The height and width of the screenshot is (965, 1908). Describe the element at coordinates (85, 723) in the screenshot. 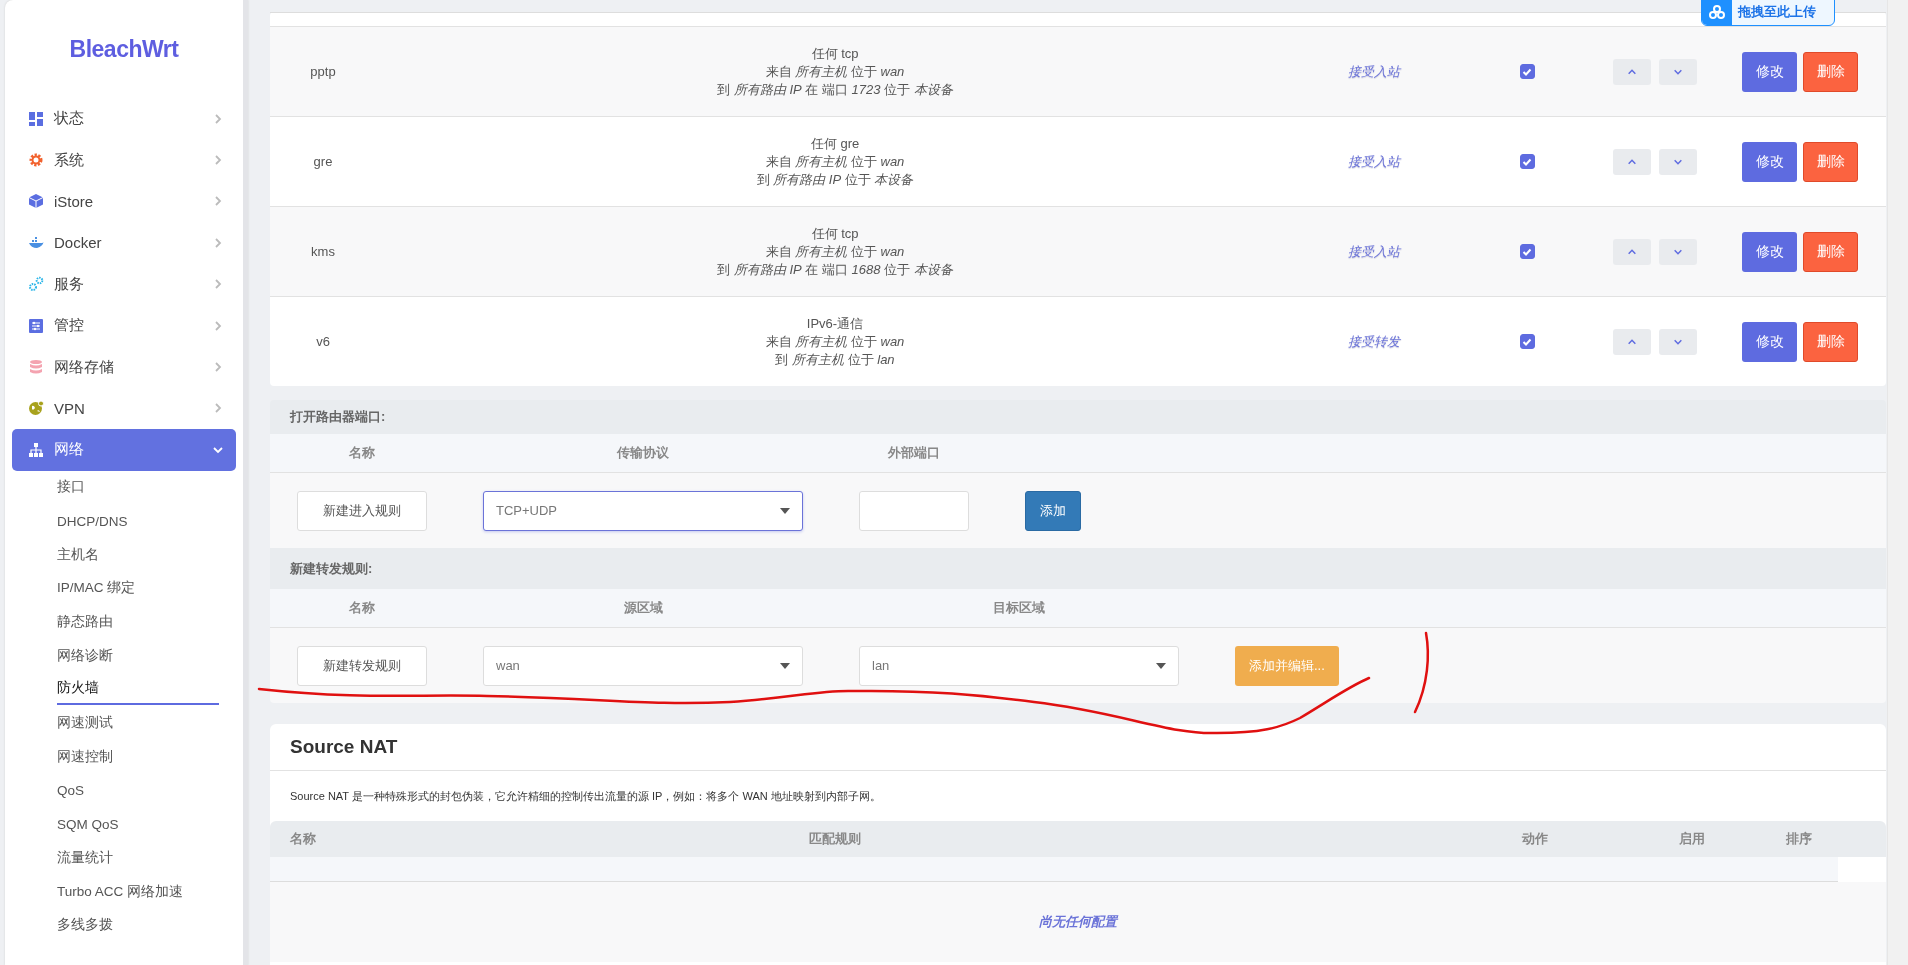

I see `sidebar-subitem: 网速测试` at that location.